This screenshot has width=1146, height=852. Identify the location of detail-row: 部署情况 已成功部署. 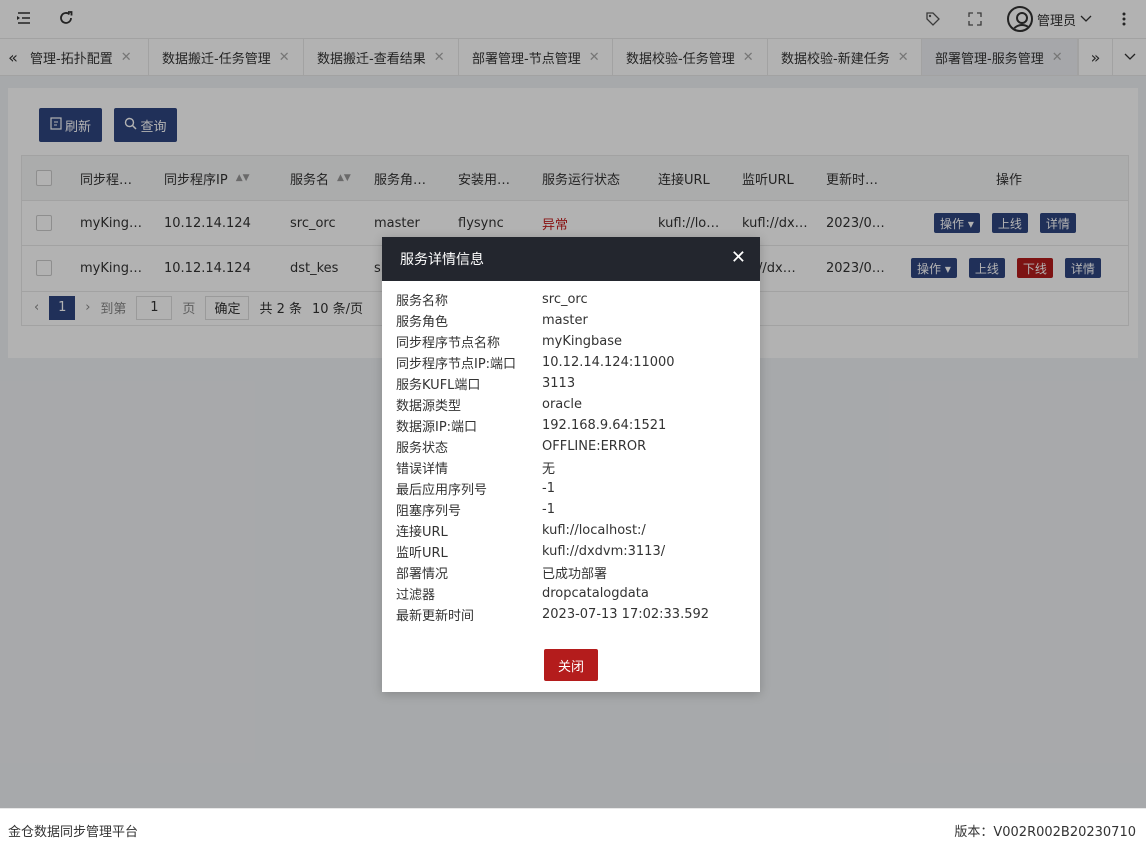
(502, 574).